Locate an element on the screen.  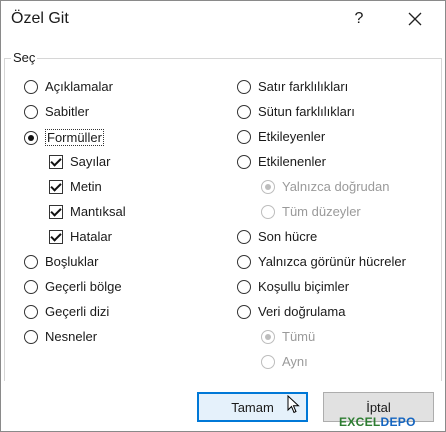
radio-label: Veri doğrulama is located at coordinates (302, 311).